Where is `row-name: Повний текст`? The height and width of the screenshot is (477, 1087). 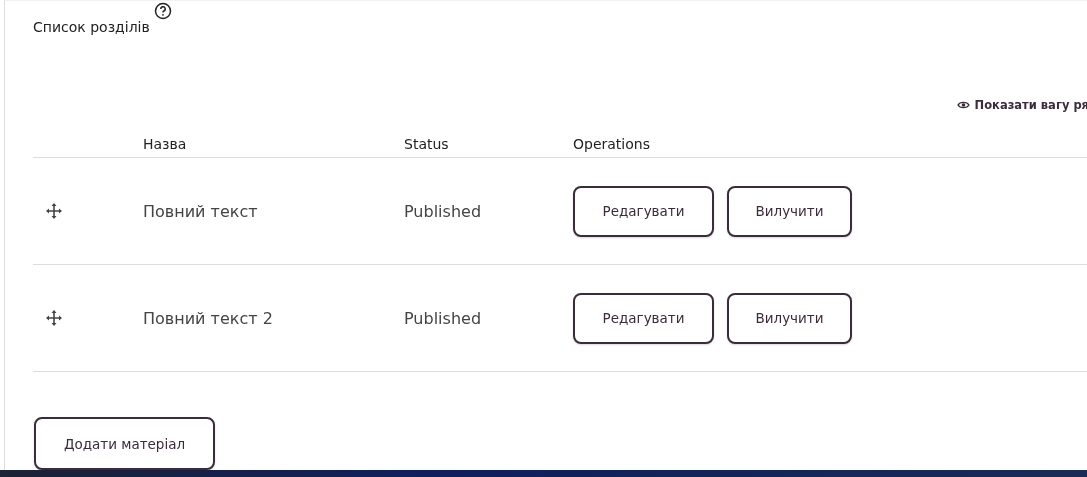
row-name: Повний текст is located at coordinates (201, 211).